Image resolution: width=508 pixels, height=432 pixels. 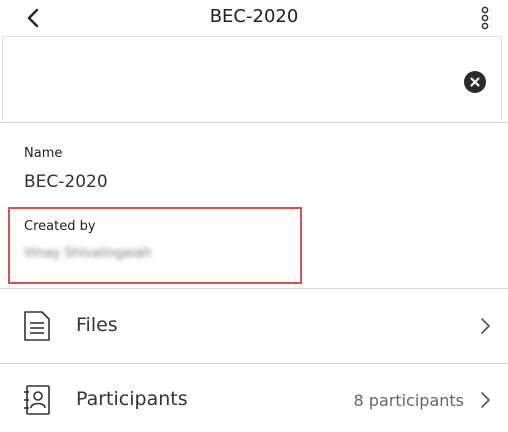 I want to click on top-app-bar: BEC-2020, so click(x=254, y=18).